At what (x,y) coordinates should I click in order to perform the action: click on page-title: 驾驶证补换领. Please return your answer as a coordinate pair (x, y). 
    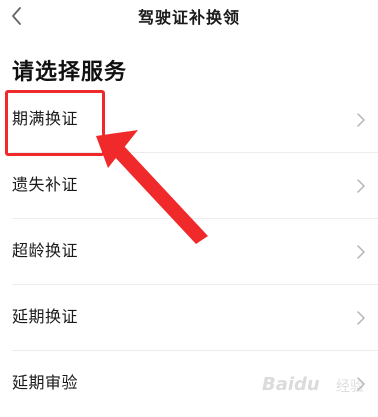
    Looking at the image, I should click on (188, 17).